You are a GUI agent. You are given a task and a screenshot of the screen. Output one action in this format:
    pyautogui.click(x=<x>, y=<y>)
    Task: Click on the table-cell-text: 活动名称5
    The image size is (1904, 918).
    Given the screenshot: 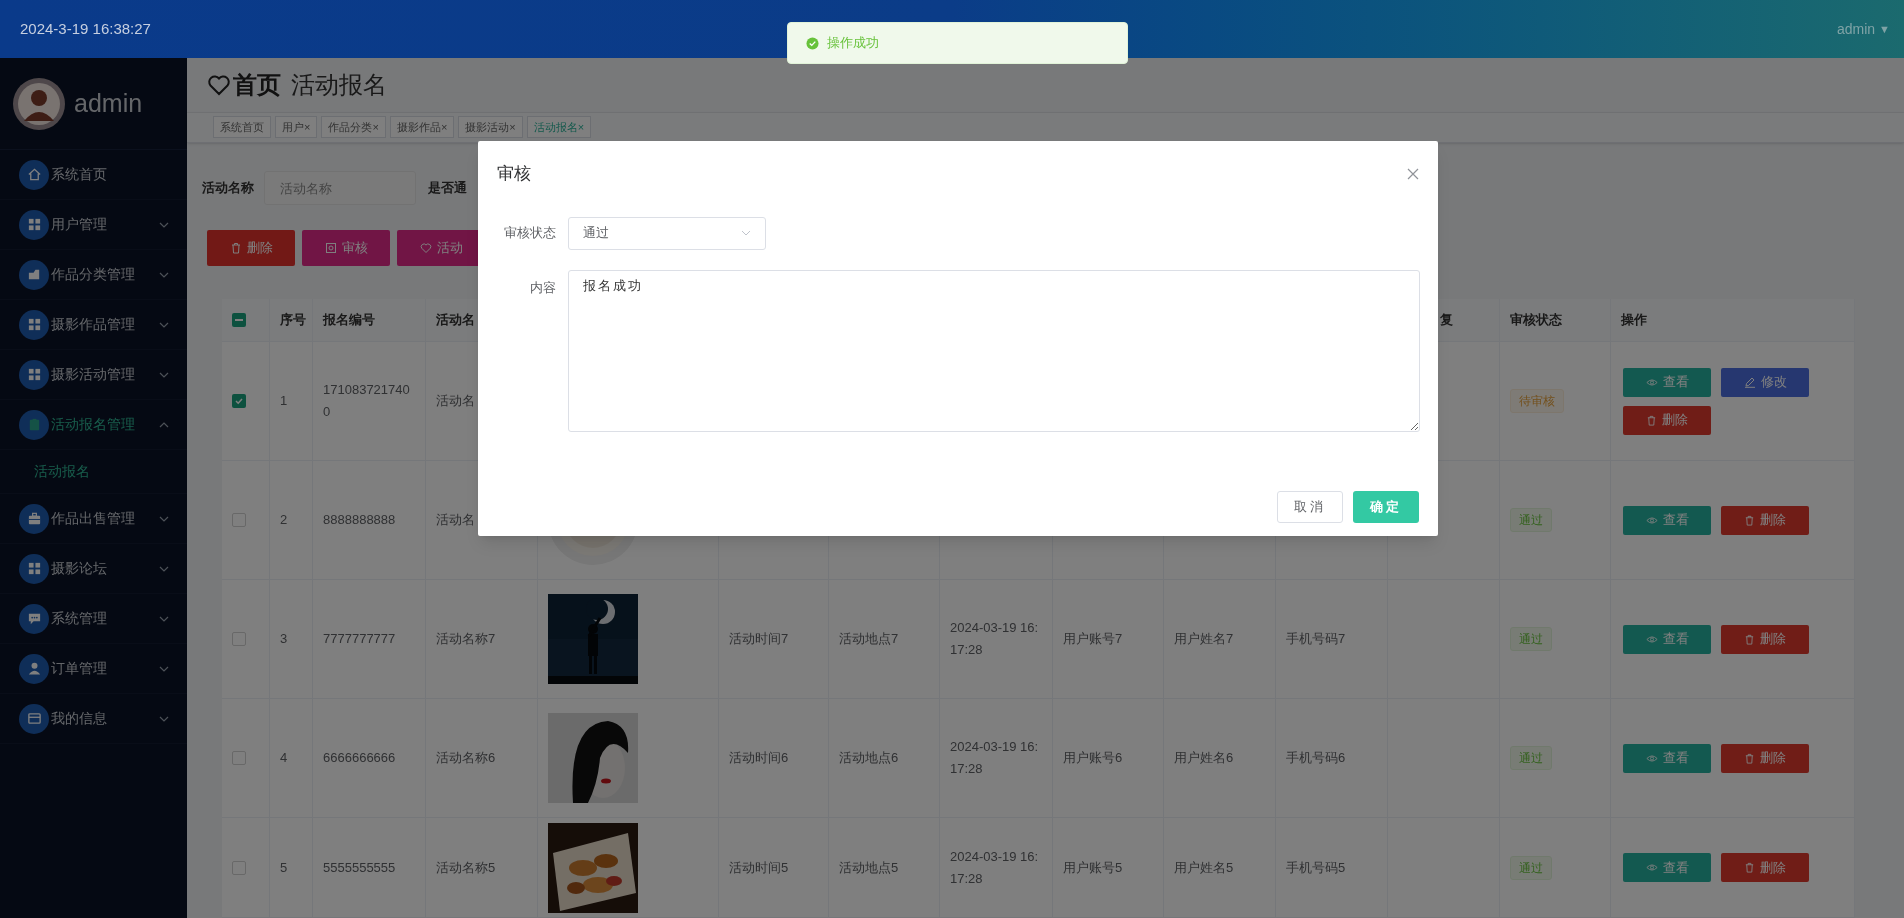 What is the action you would take?
    pyautogui.click(x=466, y=867)
    